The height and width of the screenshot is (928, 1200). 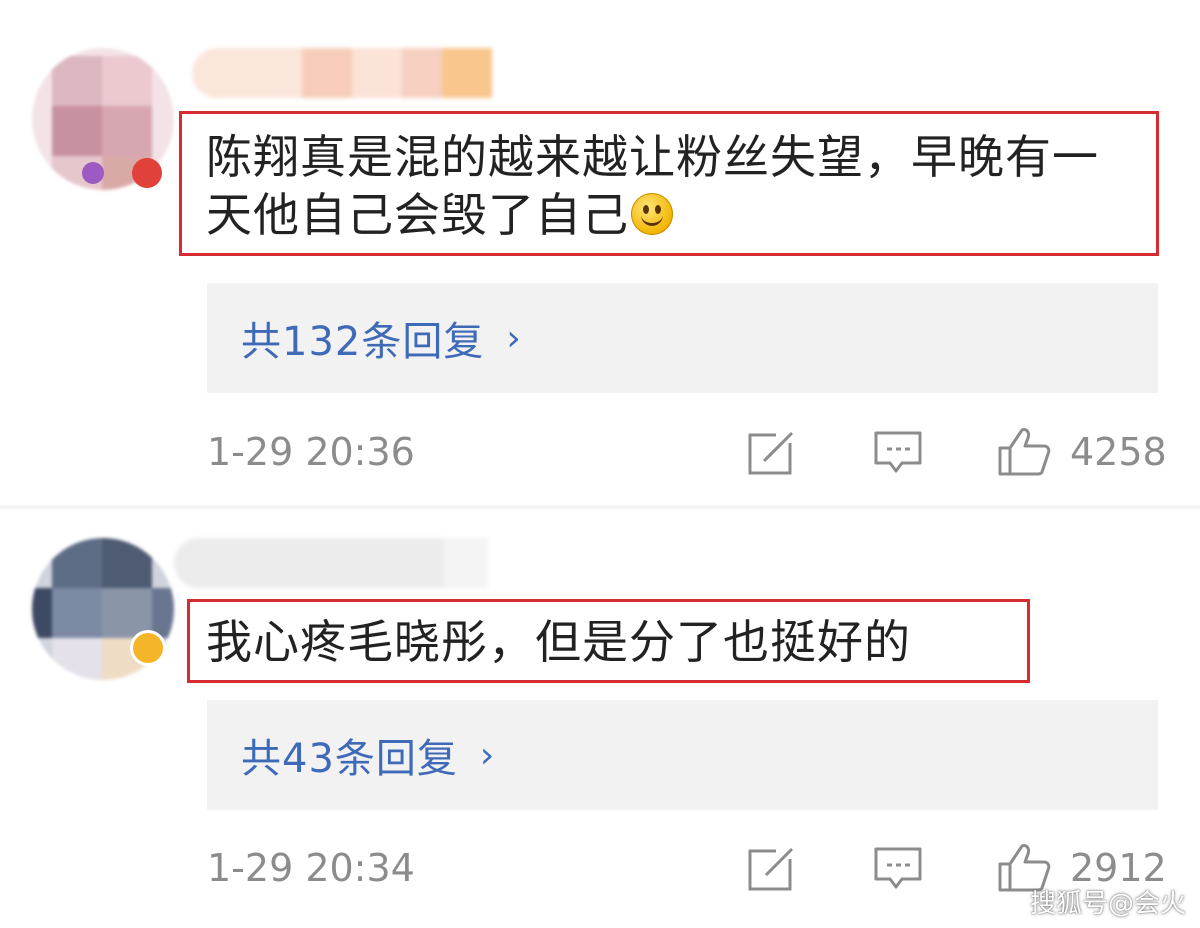 I want to click on replies-count-label: 共132条回复, so click(x=363, y=342).